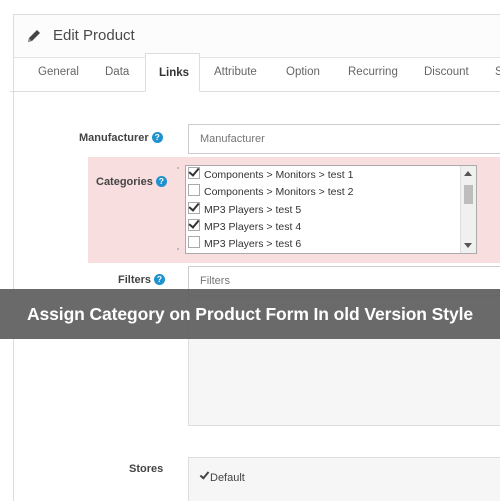  What do you see at coordinates (279, 175) in the screenshot?
I see `category-option-label: Components > Monitors > test 1` at bounding box center [279, 175].